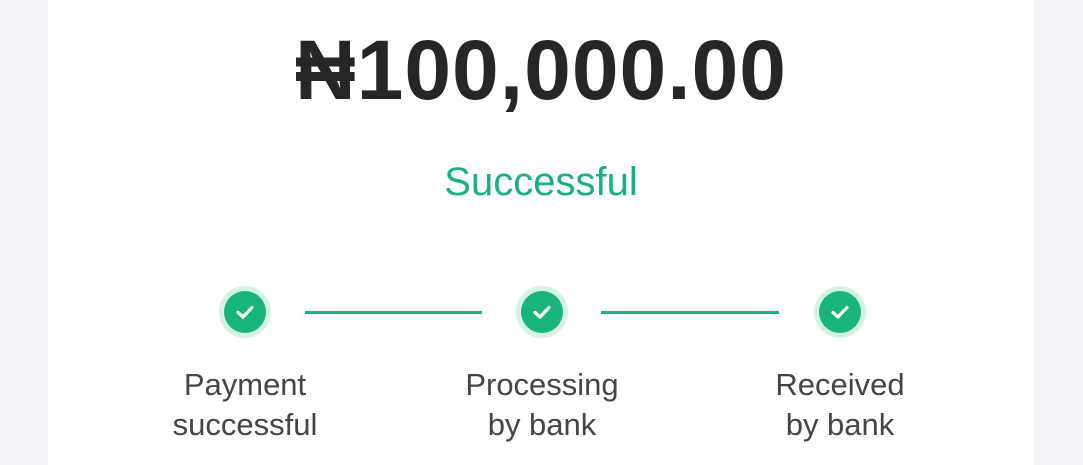 This screenshot has width=1083, height=465. Describe the element at coordinates (840, 405) in the screenshot. I see `step-label-received-by-bank: Received by bank` at that location.